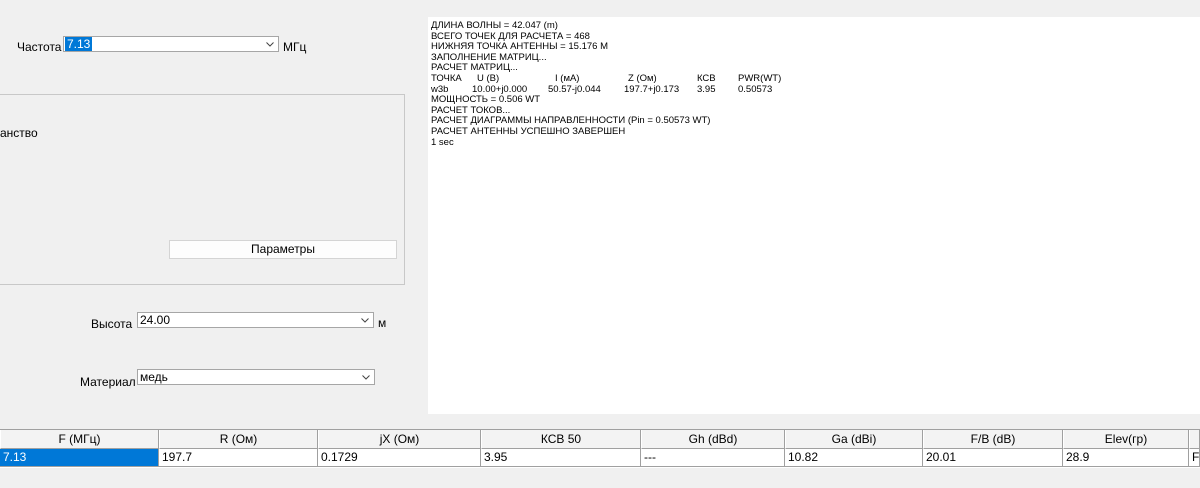  Describe the element at coordinates (706, 89) in the screenshot. I see `log-val-swr: 3.95` at that location.